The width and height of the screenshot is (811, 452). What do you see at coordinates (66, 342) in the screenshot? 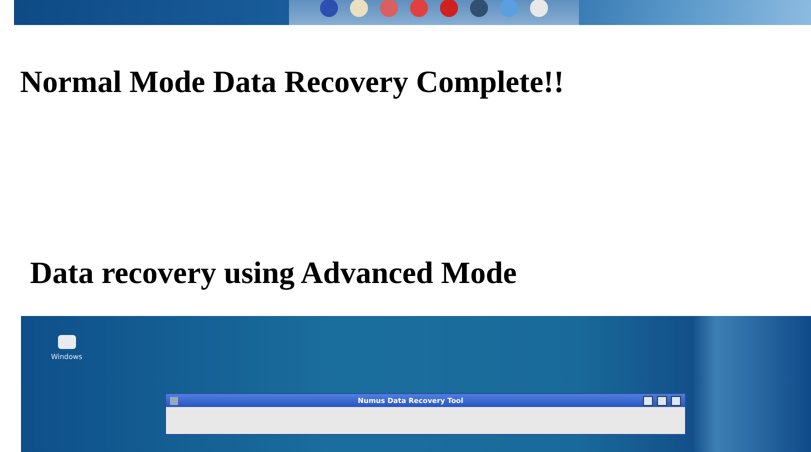
I see `drive-icon` at bounding box center [66, 342].